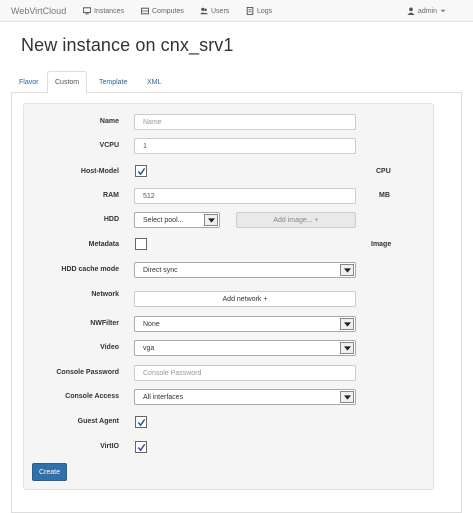  I want to click on guest-agent-label: Guest Agent, so click(98, 421).